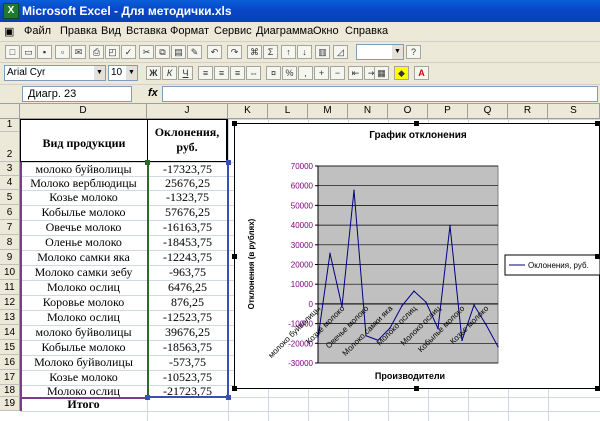 This screenshot has width=600, height=421. What do you see at coordinates (9, 31) in the screenshot?
I see `menu-excel-icon: ▣` at bounding box center [9, 31].